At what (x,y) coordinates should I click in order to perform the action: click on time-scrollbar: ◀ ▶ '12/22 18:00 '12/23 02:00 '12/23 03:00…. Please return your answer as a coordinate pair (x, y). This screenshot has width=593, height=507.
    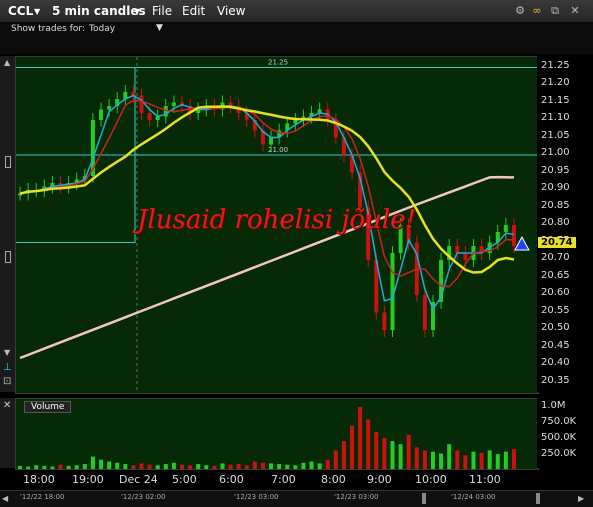
    Looking at the image, I should click on (296, 498).